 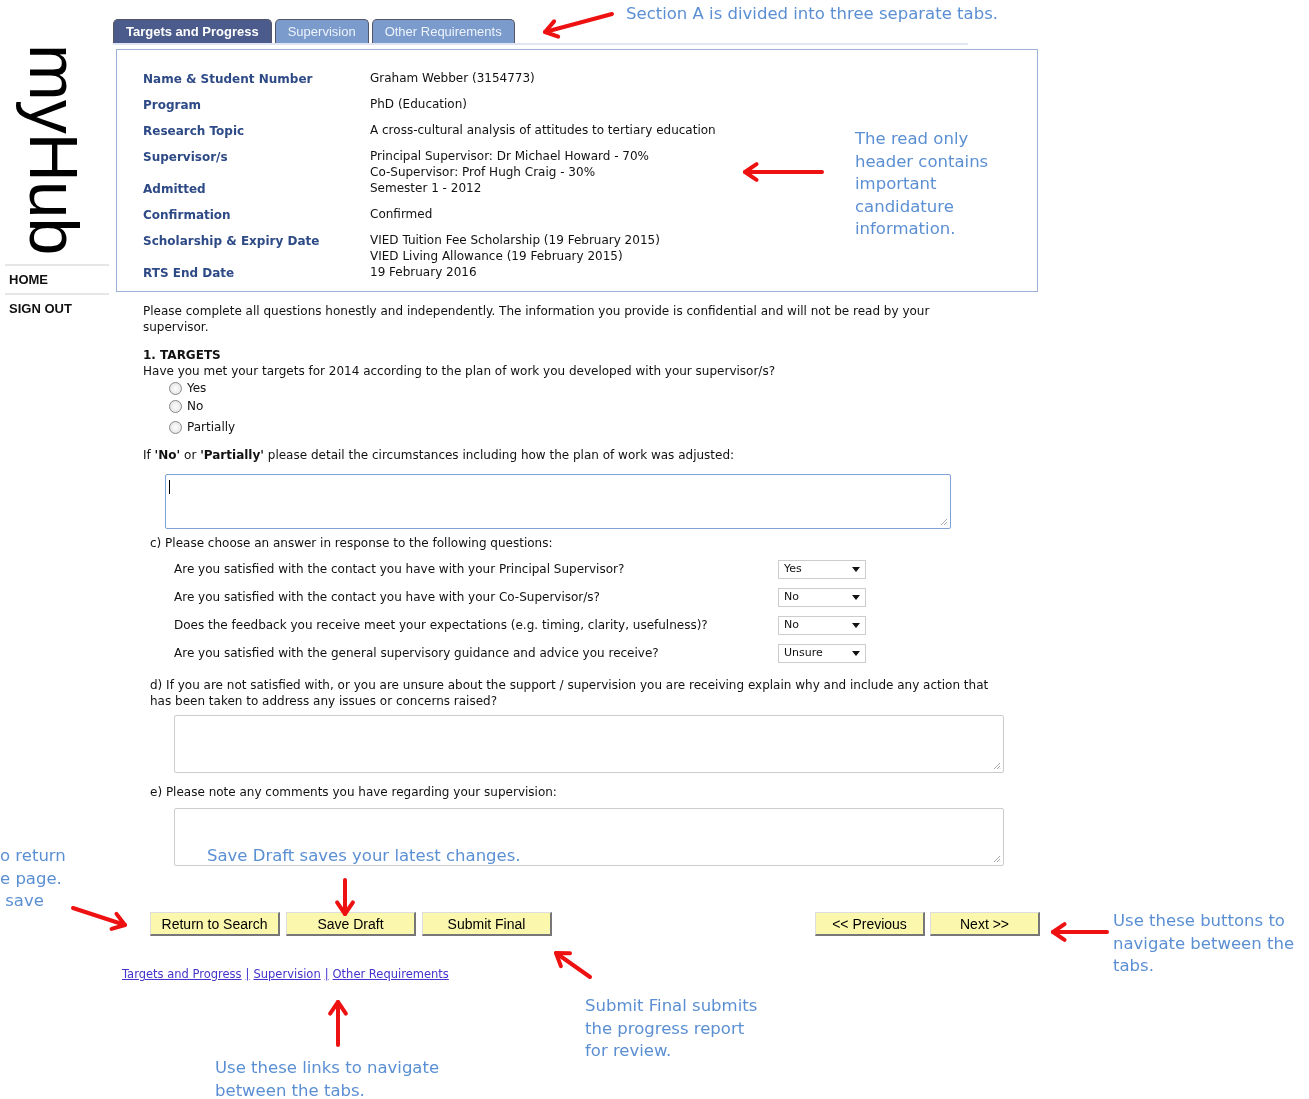 What do you see at coordinates (197, 388) in the screenshot?
I see `radio-label: Yes` at bounding box center [197, 388].